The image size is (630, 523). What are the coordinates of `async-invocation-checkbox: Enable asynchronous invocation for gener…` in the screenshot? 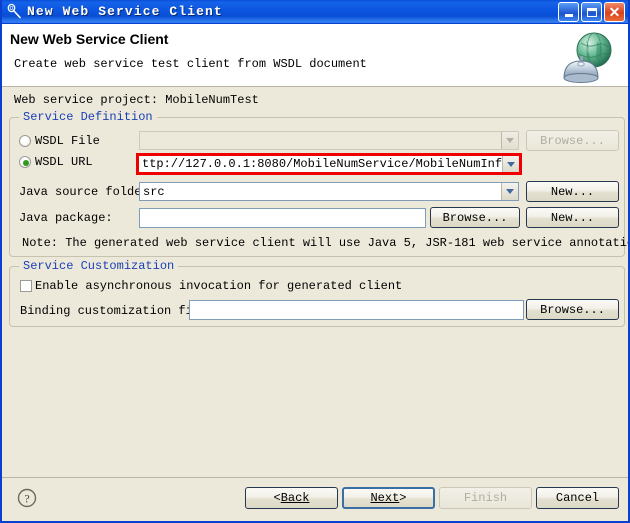 It's located at (211, 286).